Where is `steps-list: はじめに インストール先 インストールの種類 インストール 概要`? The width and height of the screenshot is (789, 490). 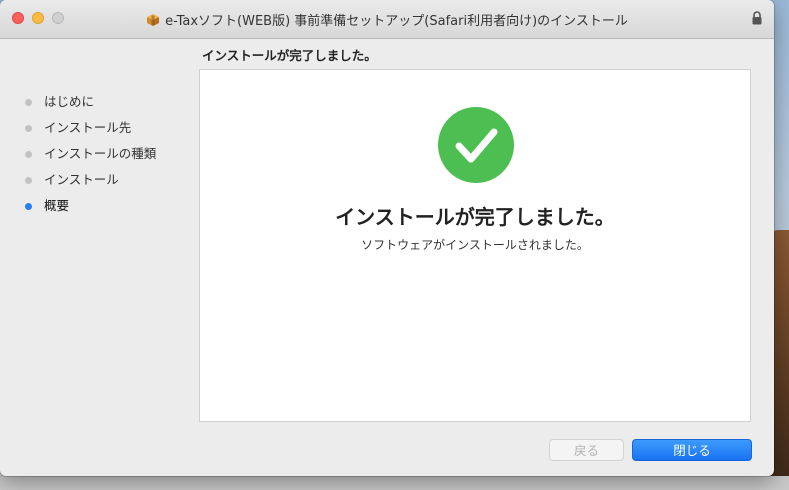
steps-list: はじめに インストール先 インストールの種類 インストール 概要 is located at coordinates (89, 158).